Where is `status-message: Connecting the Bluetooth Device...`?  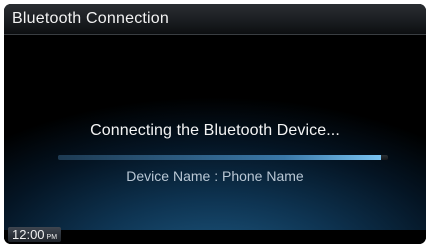 status-message: Connecting the Bluetooth Device... is located at coordinates (215, 130).